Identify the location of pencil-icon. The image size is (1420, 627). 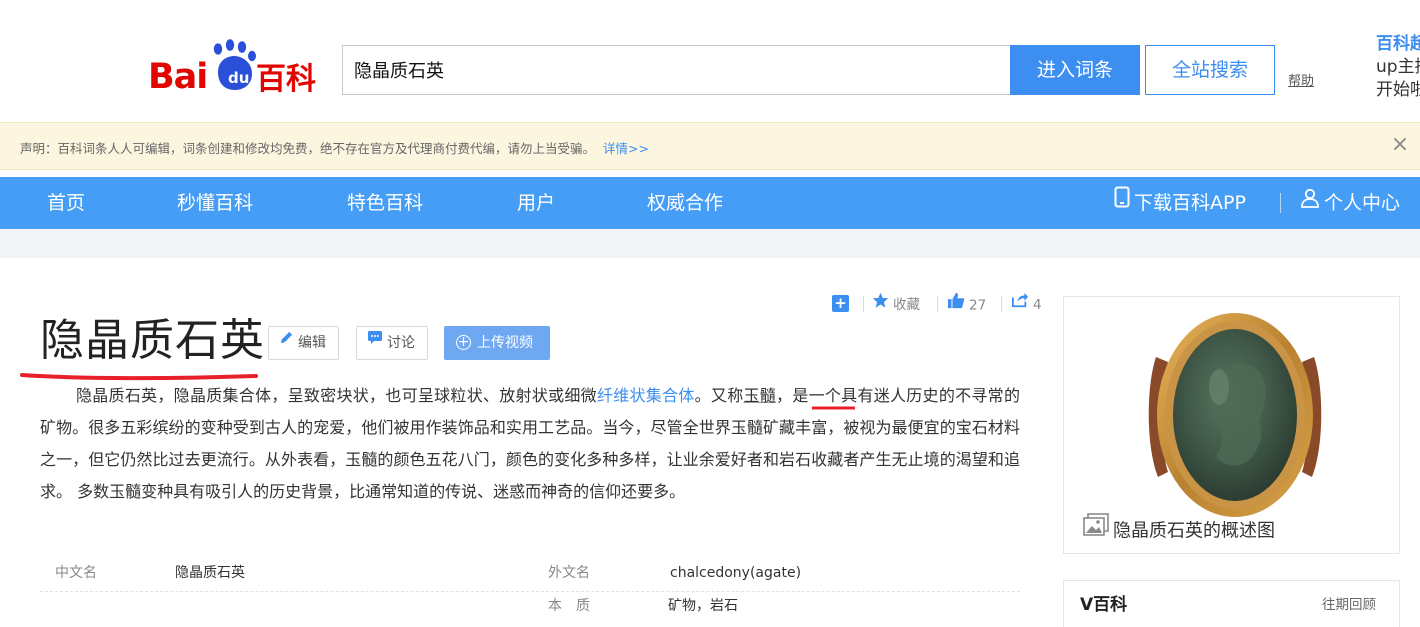
(286, 341).